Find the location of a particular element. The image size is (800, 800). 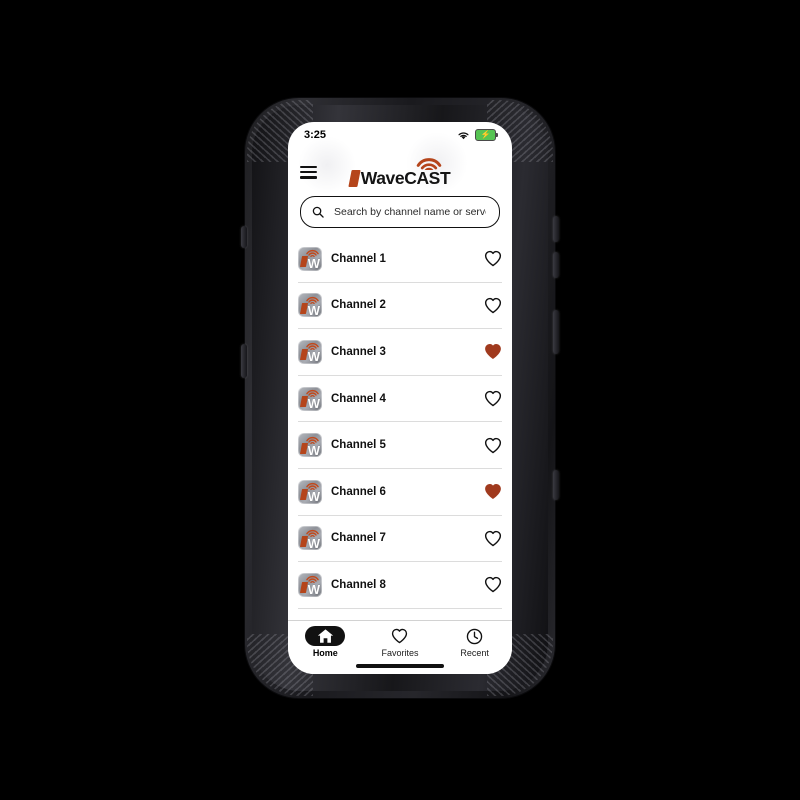

channel-name: Channel 7 is located at coordinates (358, 538).